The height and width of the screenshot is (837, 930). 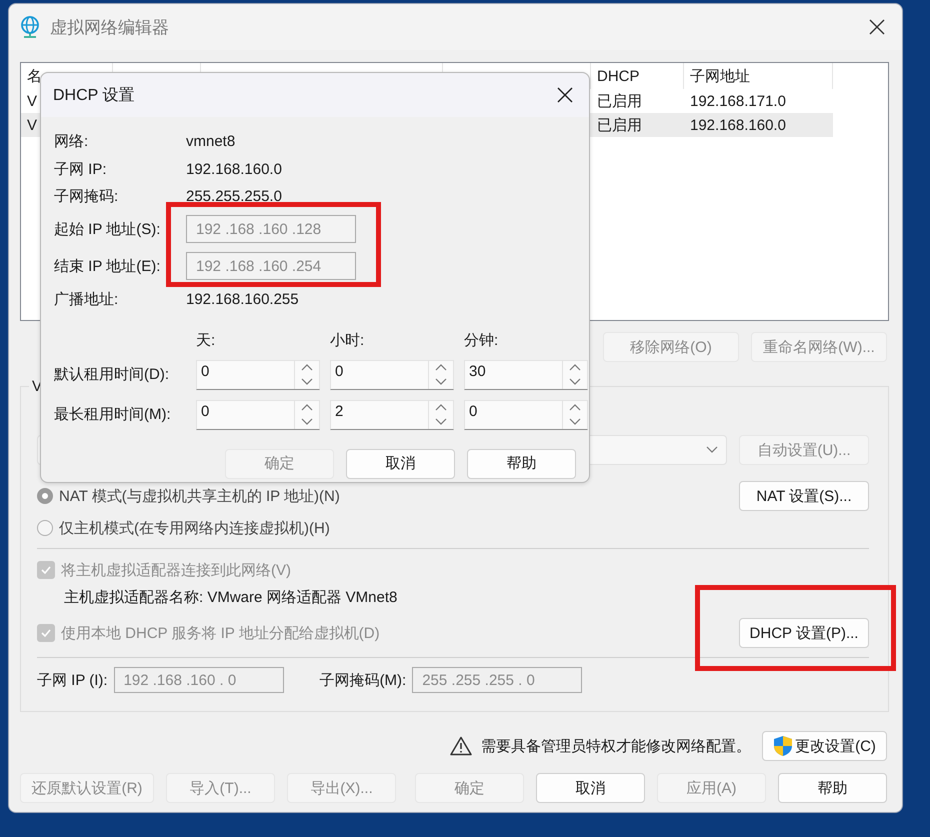 I want to click on field-label: 最长租用时间(M):, so click(x=113, y=414).